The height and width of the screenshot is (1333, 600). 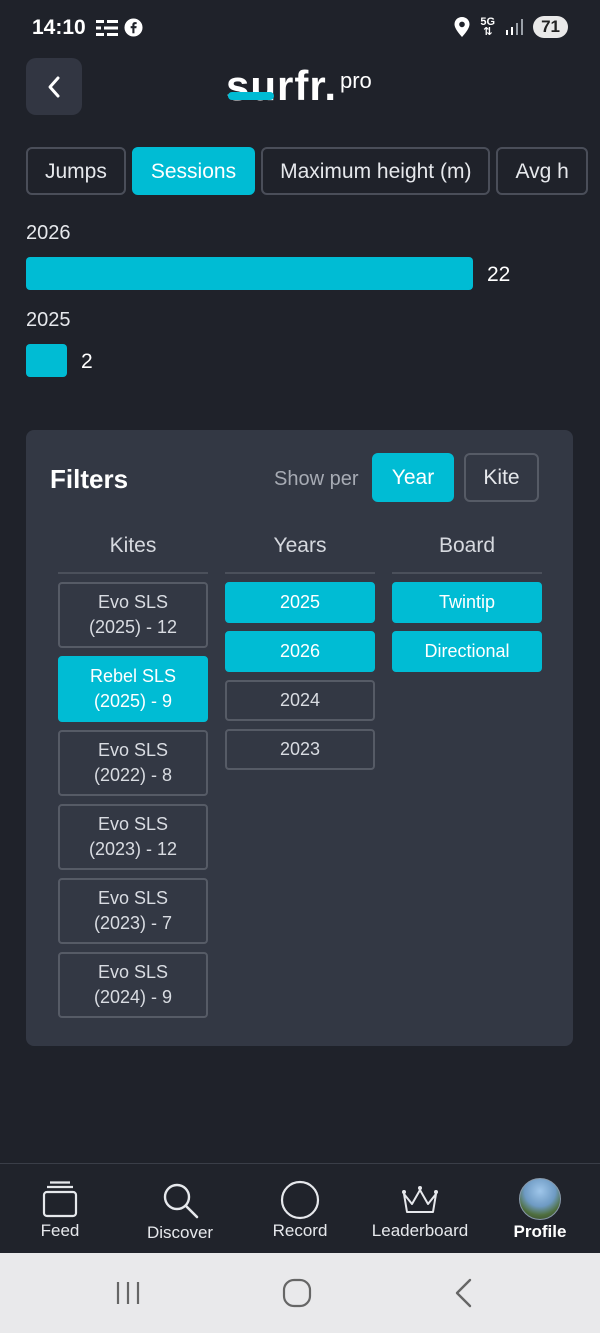 What do you see at coordinates (193, 171) in the screenshot?
I see `tab-sessions: Sessions` at bounding box center [193, 171].